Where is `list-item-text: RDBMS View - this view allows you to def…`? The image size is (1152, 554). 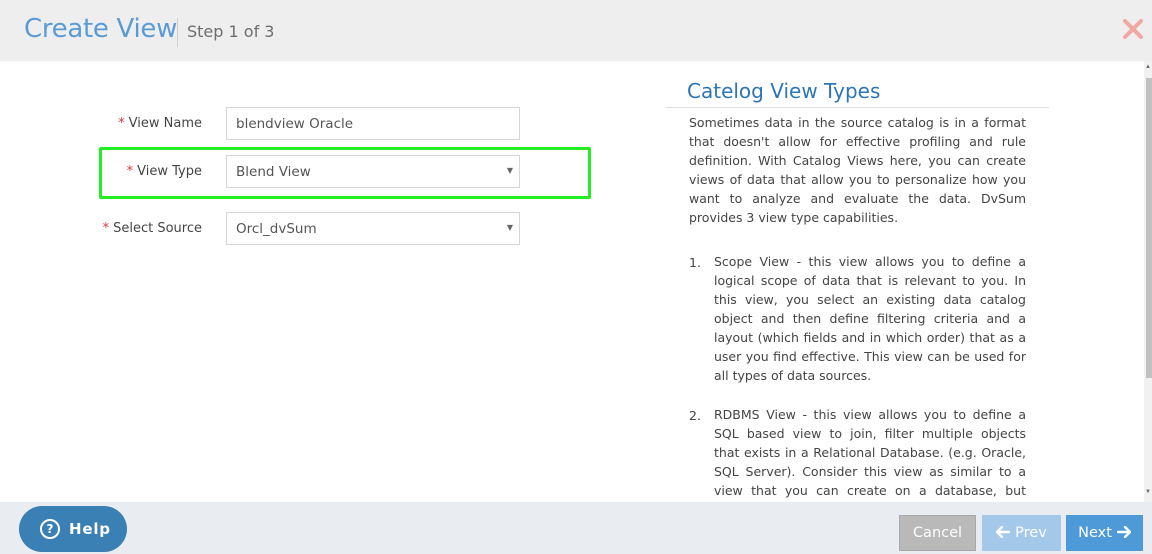
list-item-text: RDBMS View - this view allows you to def… is located at coordinates (870, 452).